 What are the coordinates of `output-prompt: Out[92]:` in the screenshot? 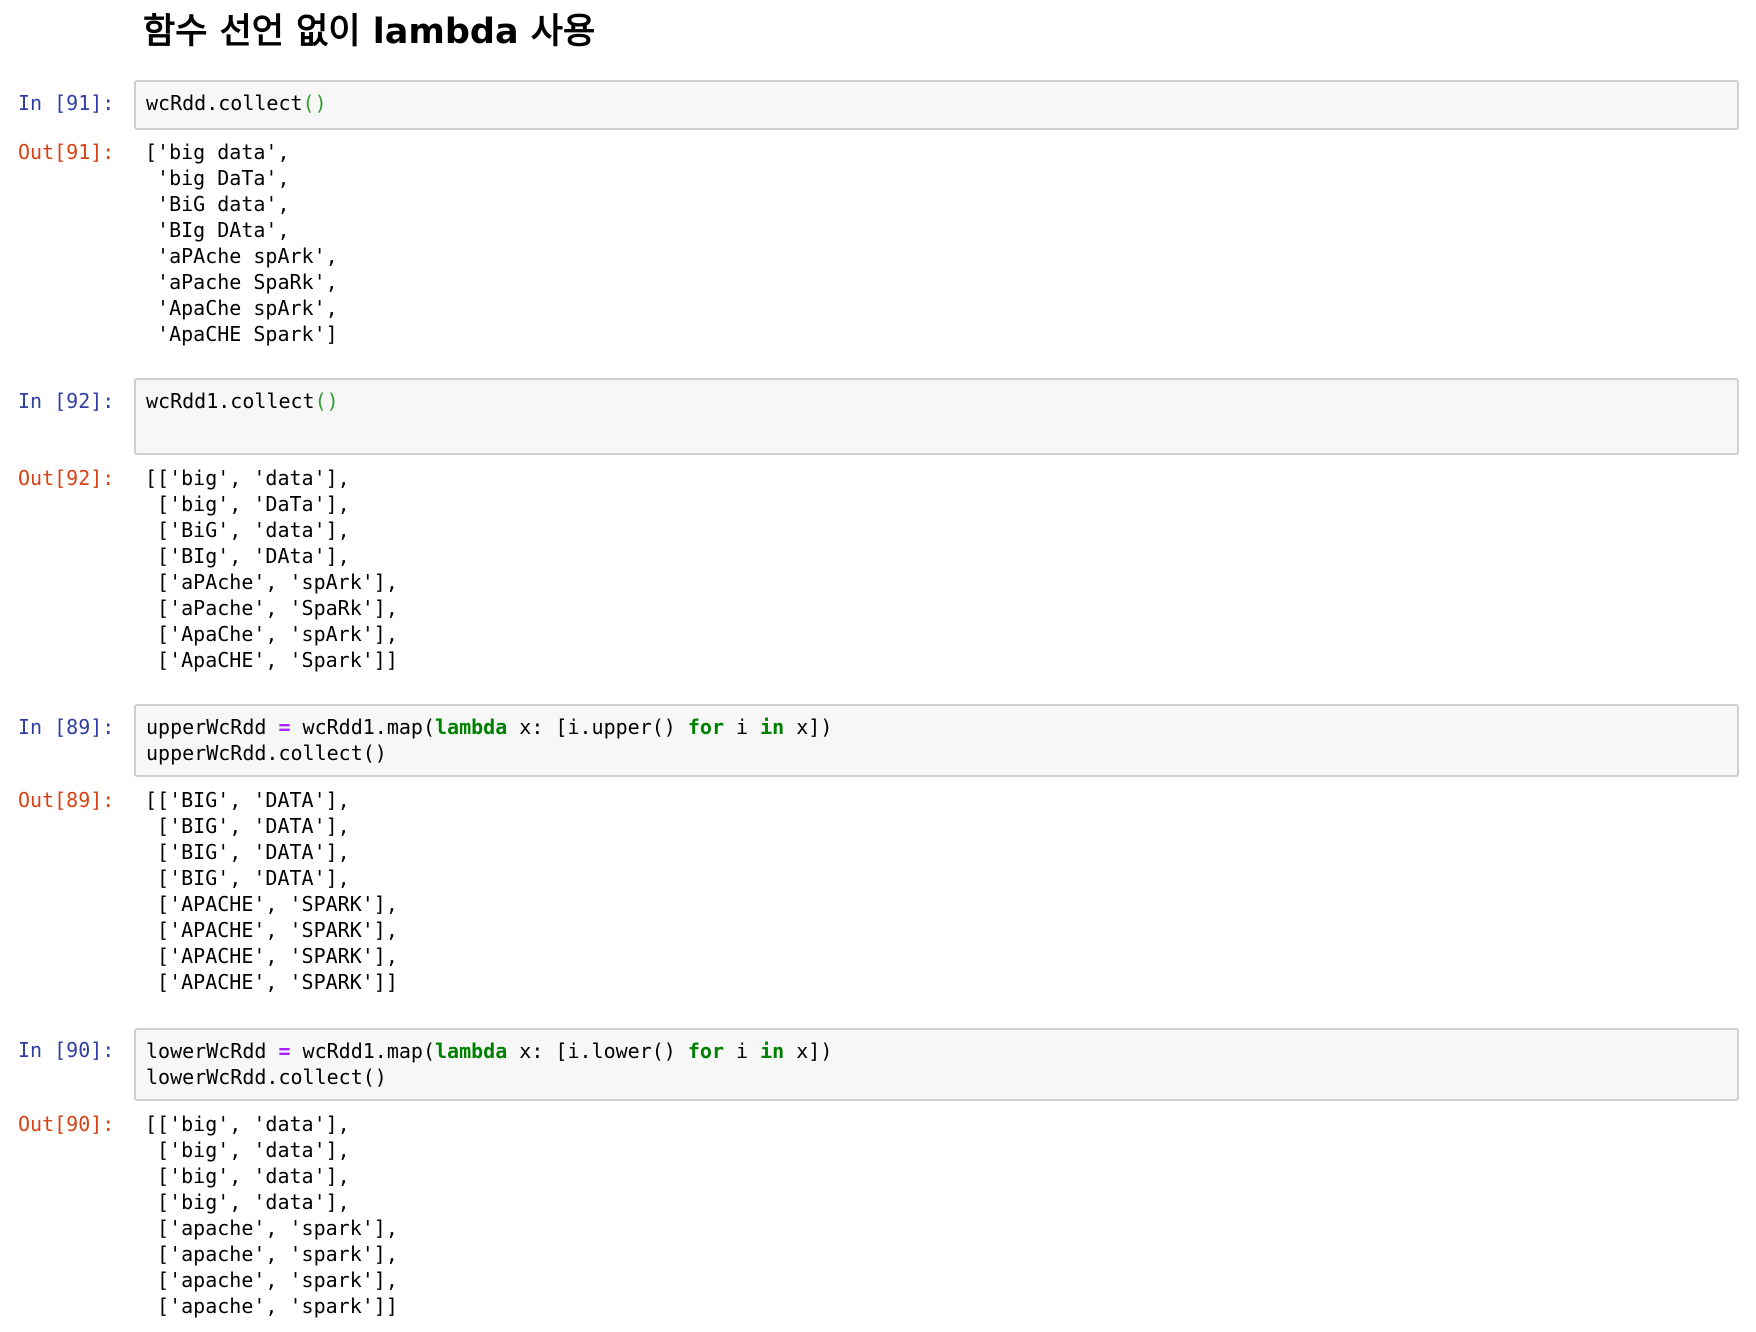 It's located at (66, 478).